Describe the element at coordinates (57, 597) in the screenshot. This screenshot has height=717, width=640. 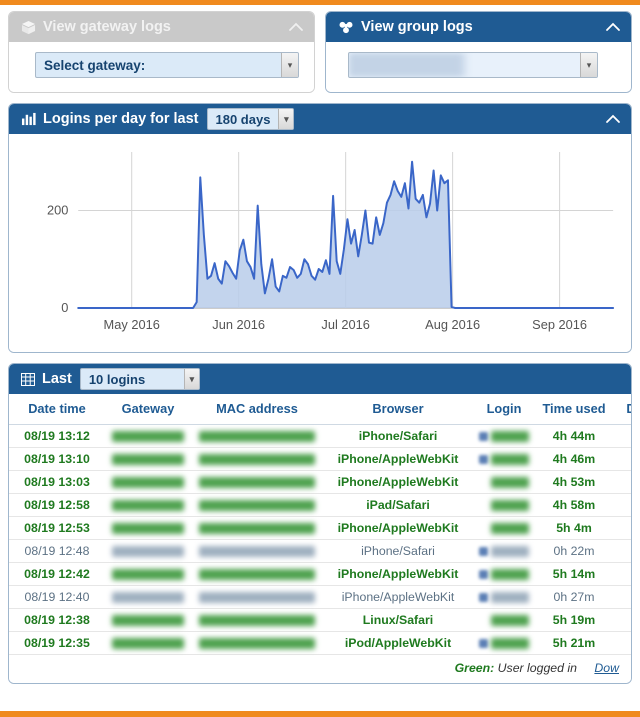
I see `cell-date-time: 08/19 12:40` at that location.